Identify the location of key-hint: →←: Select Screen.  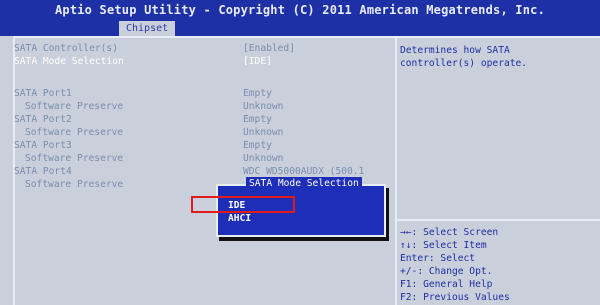
(449, 232).